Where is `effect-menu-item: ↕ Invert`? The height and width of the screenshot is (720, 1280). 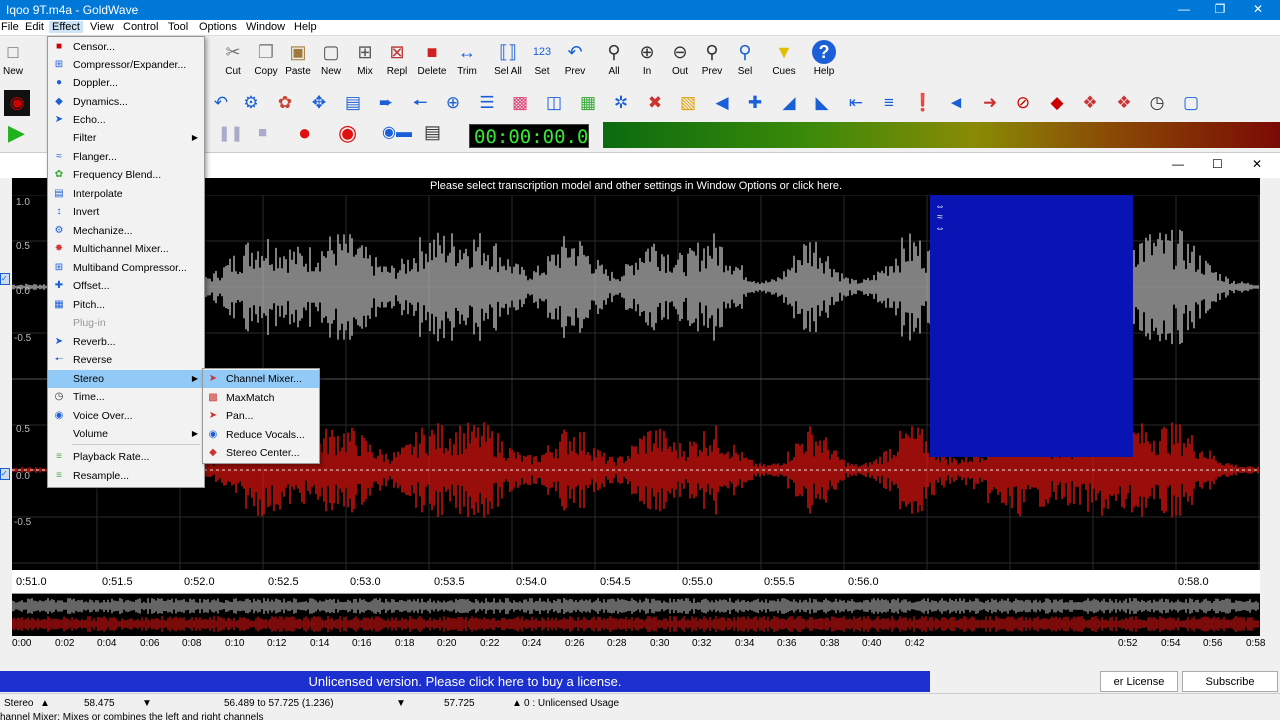
effect-menu-item: ↕ Invert is located at coordinates (126, 212).